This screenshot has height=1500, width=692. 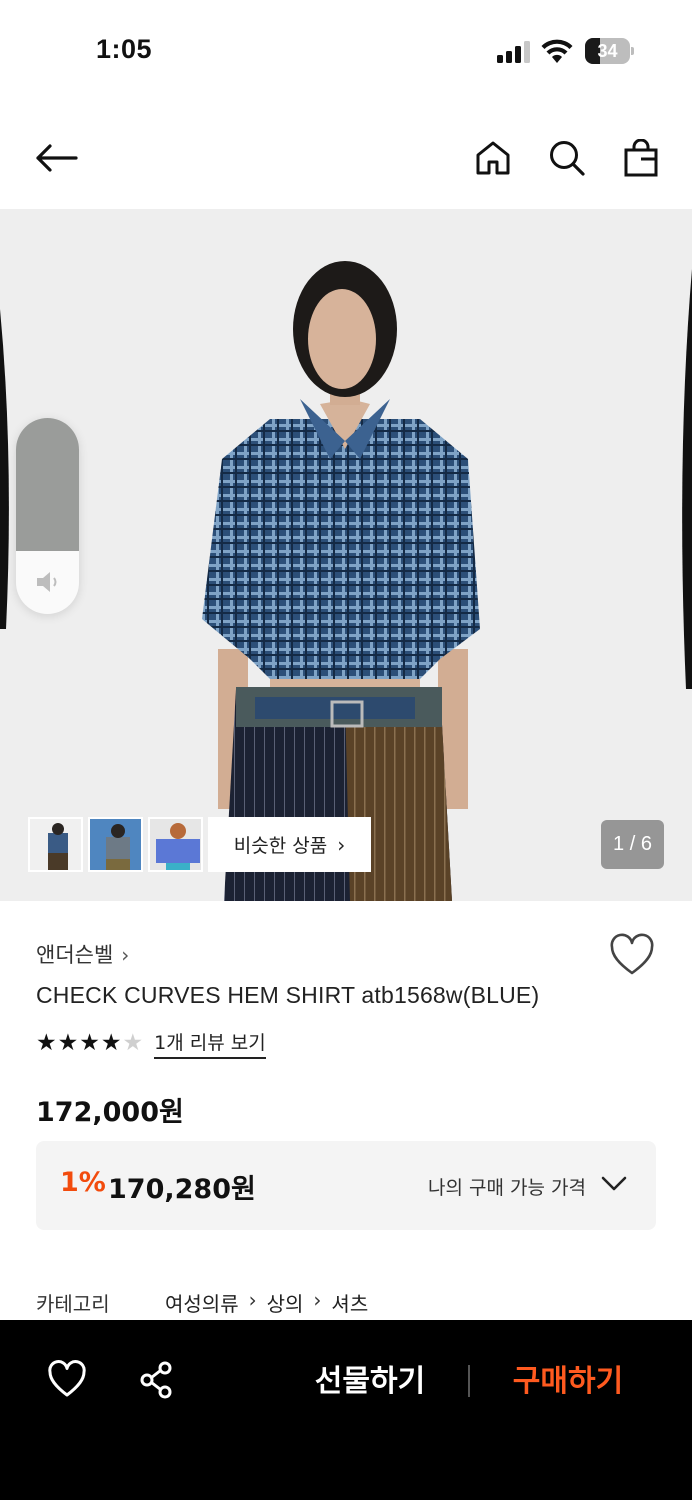 I want to click on wishlist-button, so click(x=632, y=956).